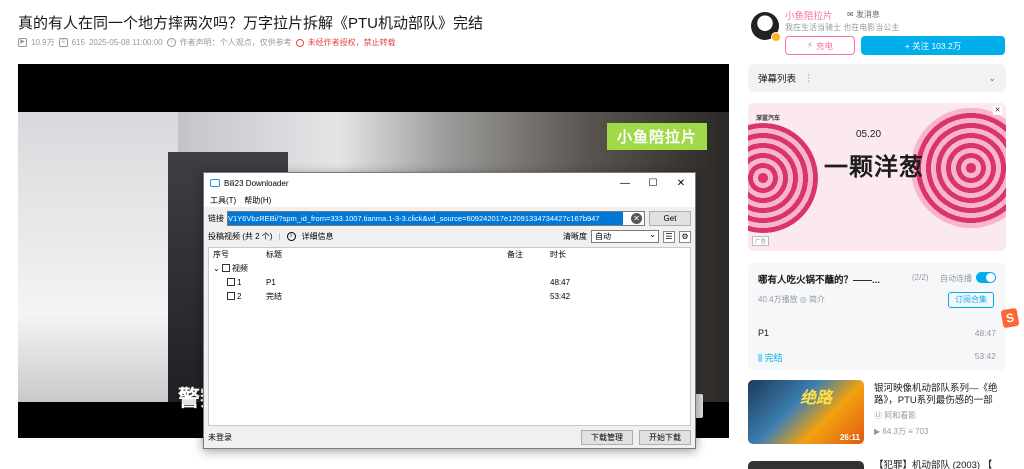 The width and height of the screenshot is (1024, 469). I want to click on tv-icon, so click(215, 183).